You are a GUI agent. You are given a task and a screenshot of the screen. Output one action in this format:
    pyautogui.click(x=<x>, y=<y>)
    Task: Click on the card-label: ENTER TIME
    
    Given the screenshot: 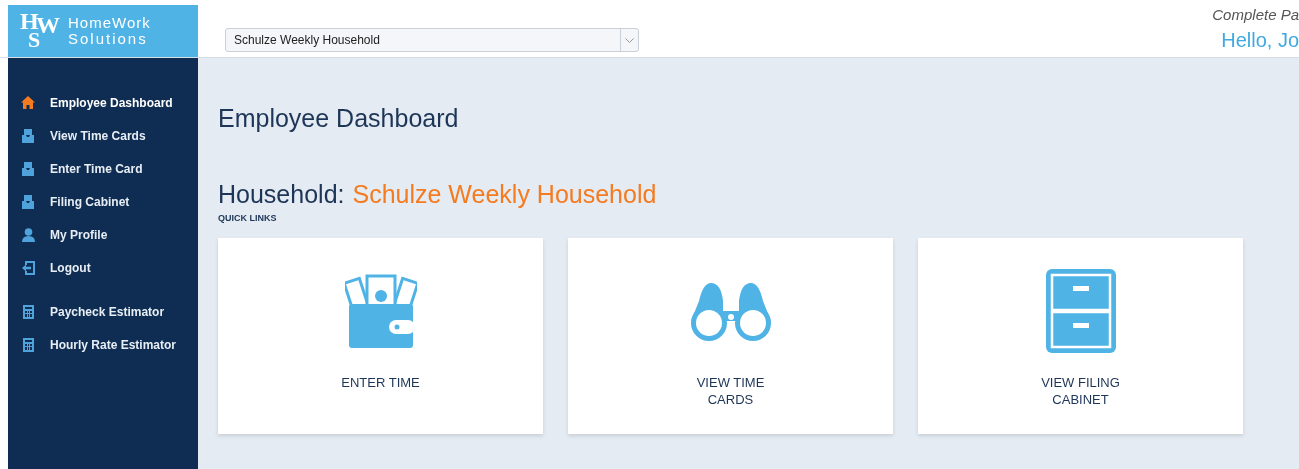 What is the action you would take?
    pyautogui.click(x=380, y=382)
    